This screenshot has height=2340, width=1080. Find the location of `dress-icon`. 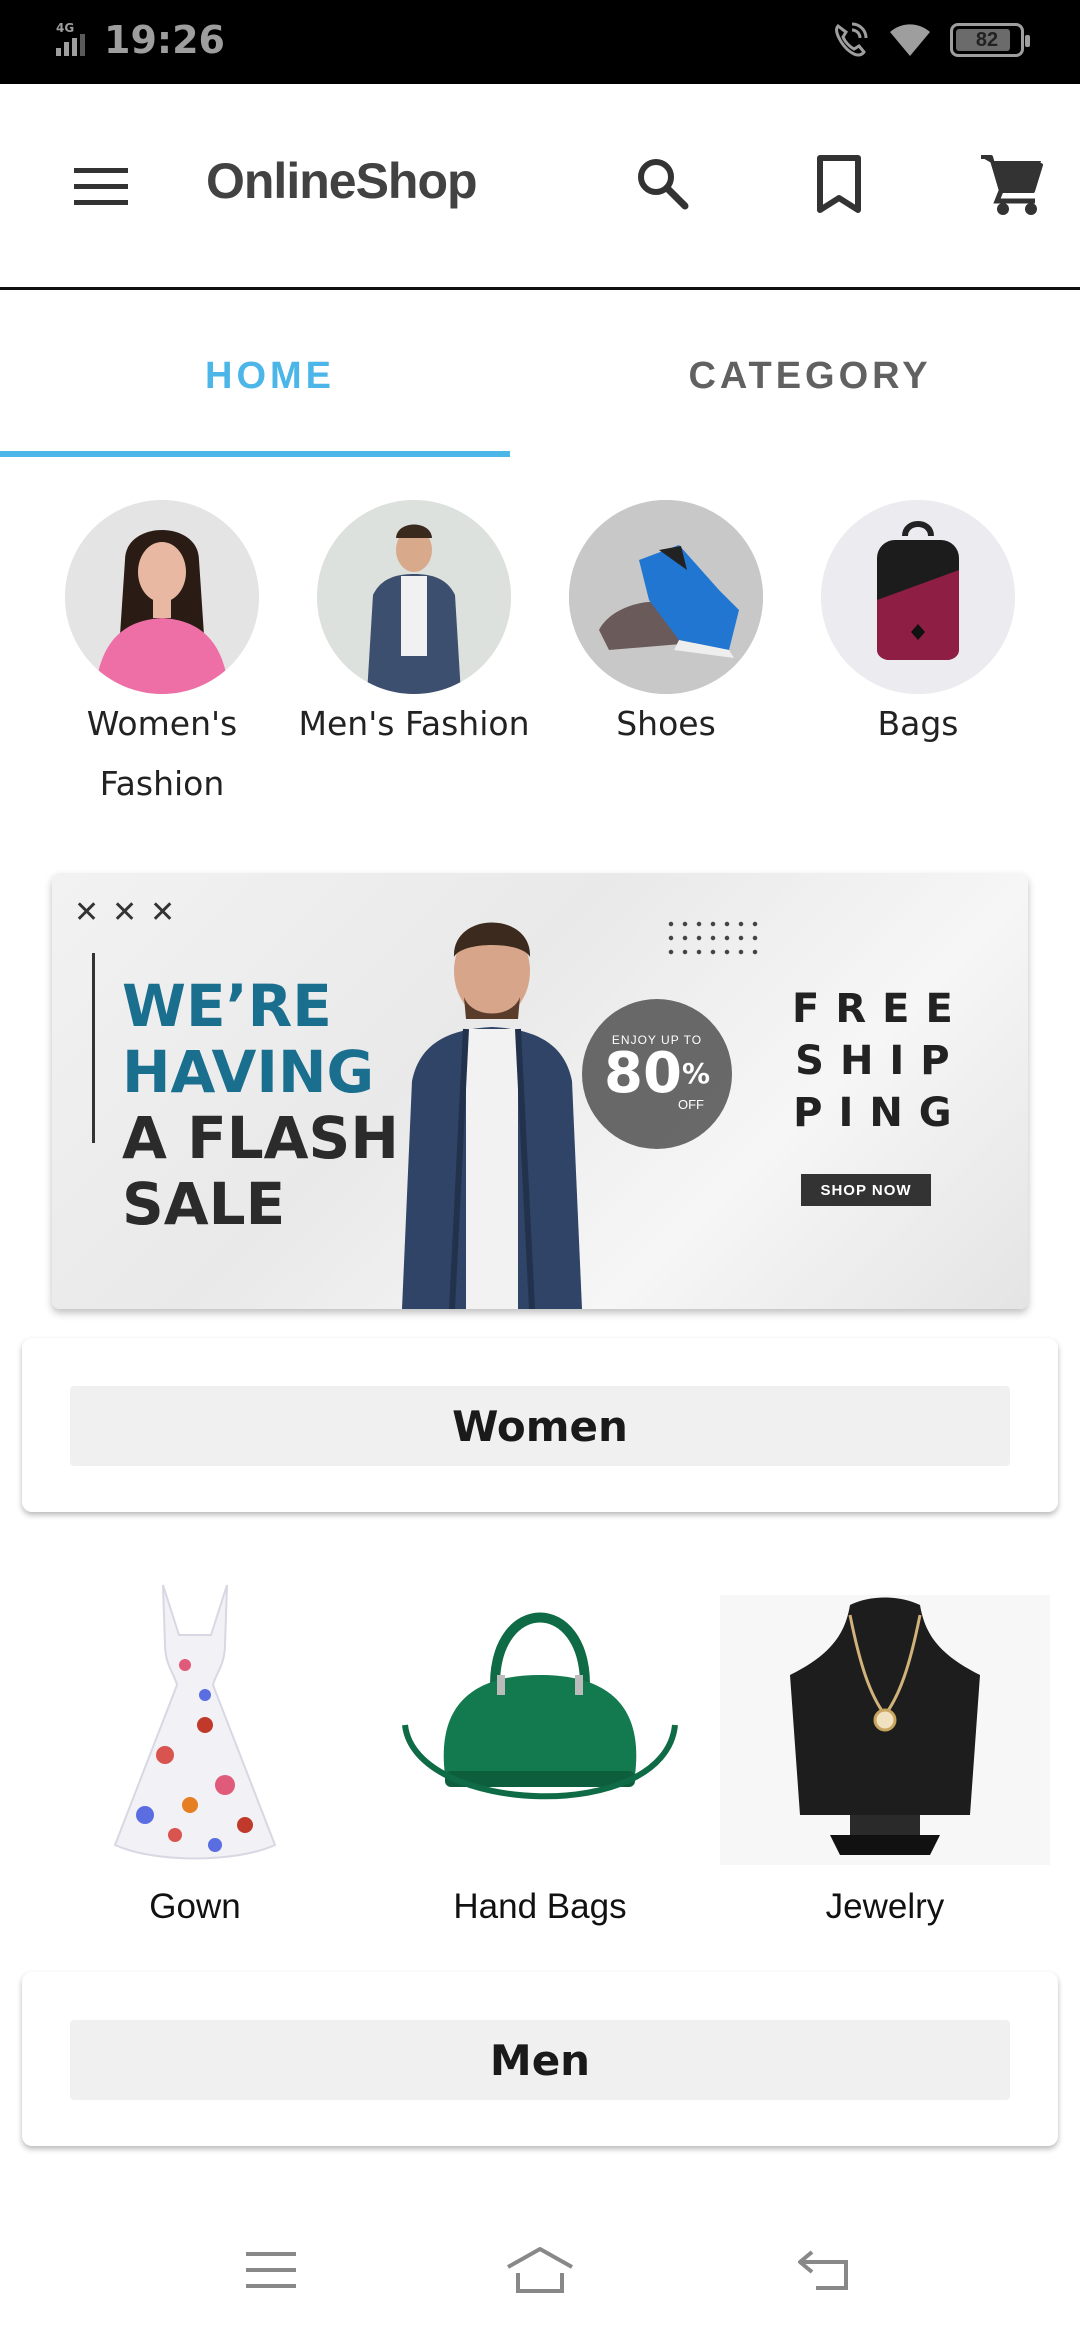

dress-icon is located at coordinates (195, 1725).